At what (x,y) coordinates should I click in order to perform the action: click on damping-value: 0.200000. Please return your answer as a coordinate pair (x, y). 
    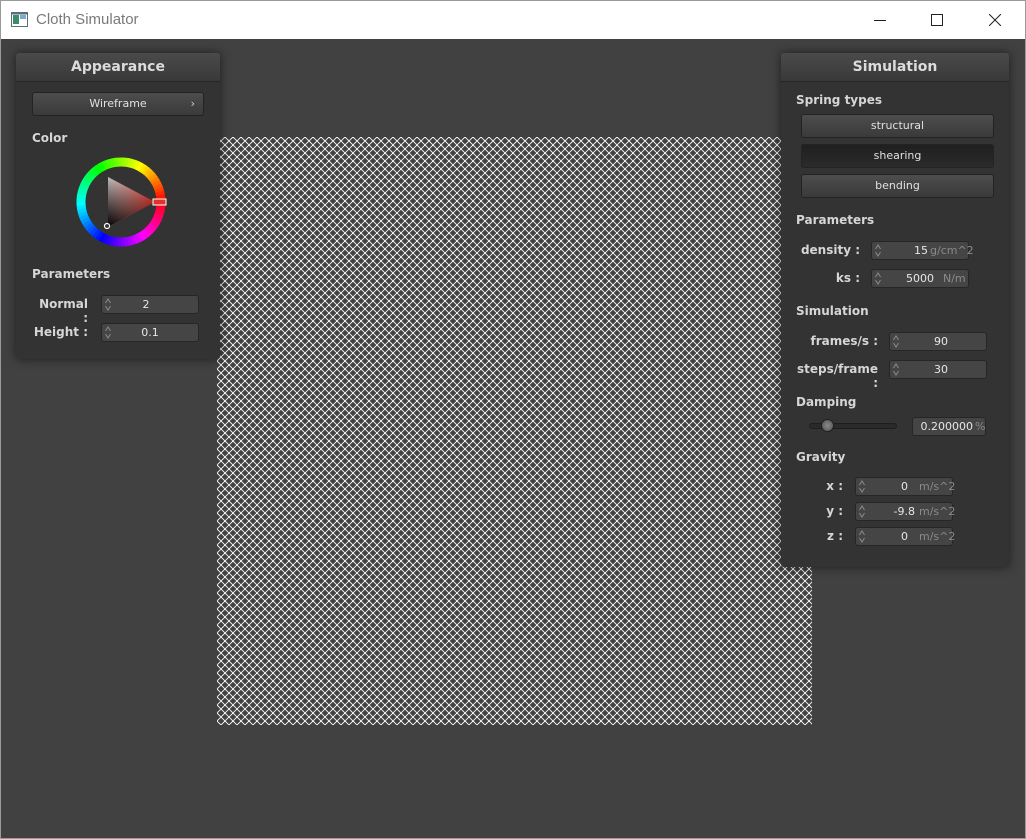
    Looking at the image, I should click on (947, 426).